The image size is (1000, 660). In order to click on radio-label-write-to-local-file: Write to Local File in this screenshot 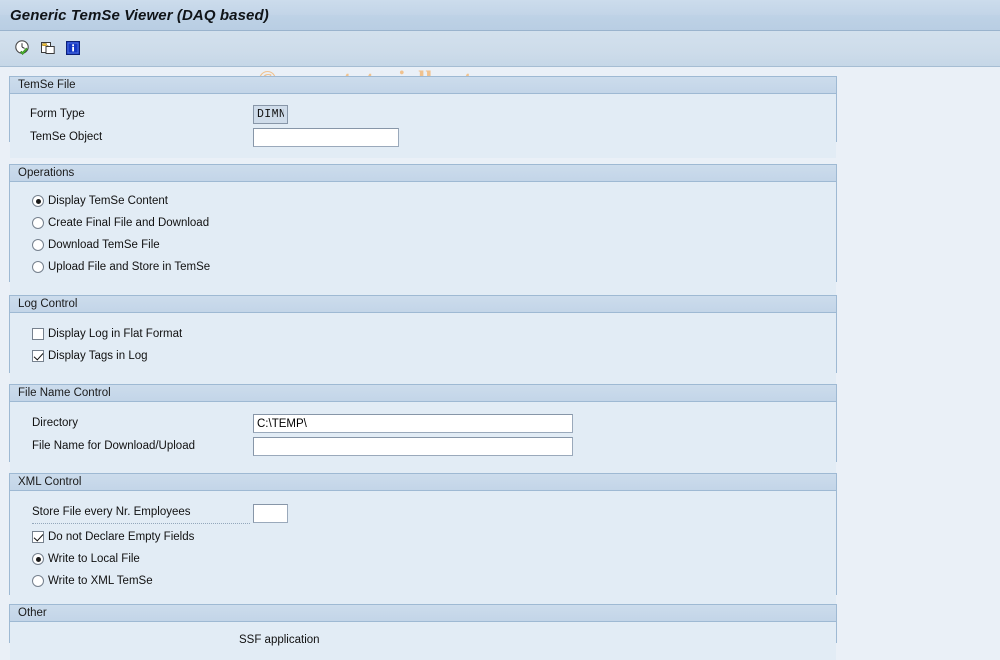, I will do `click(94, 559)`.